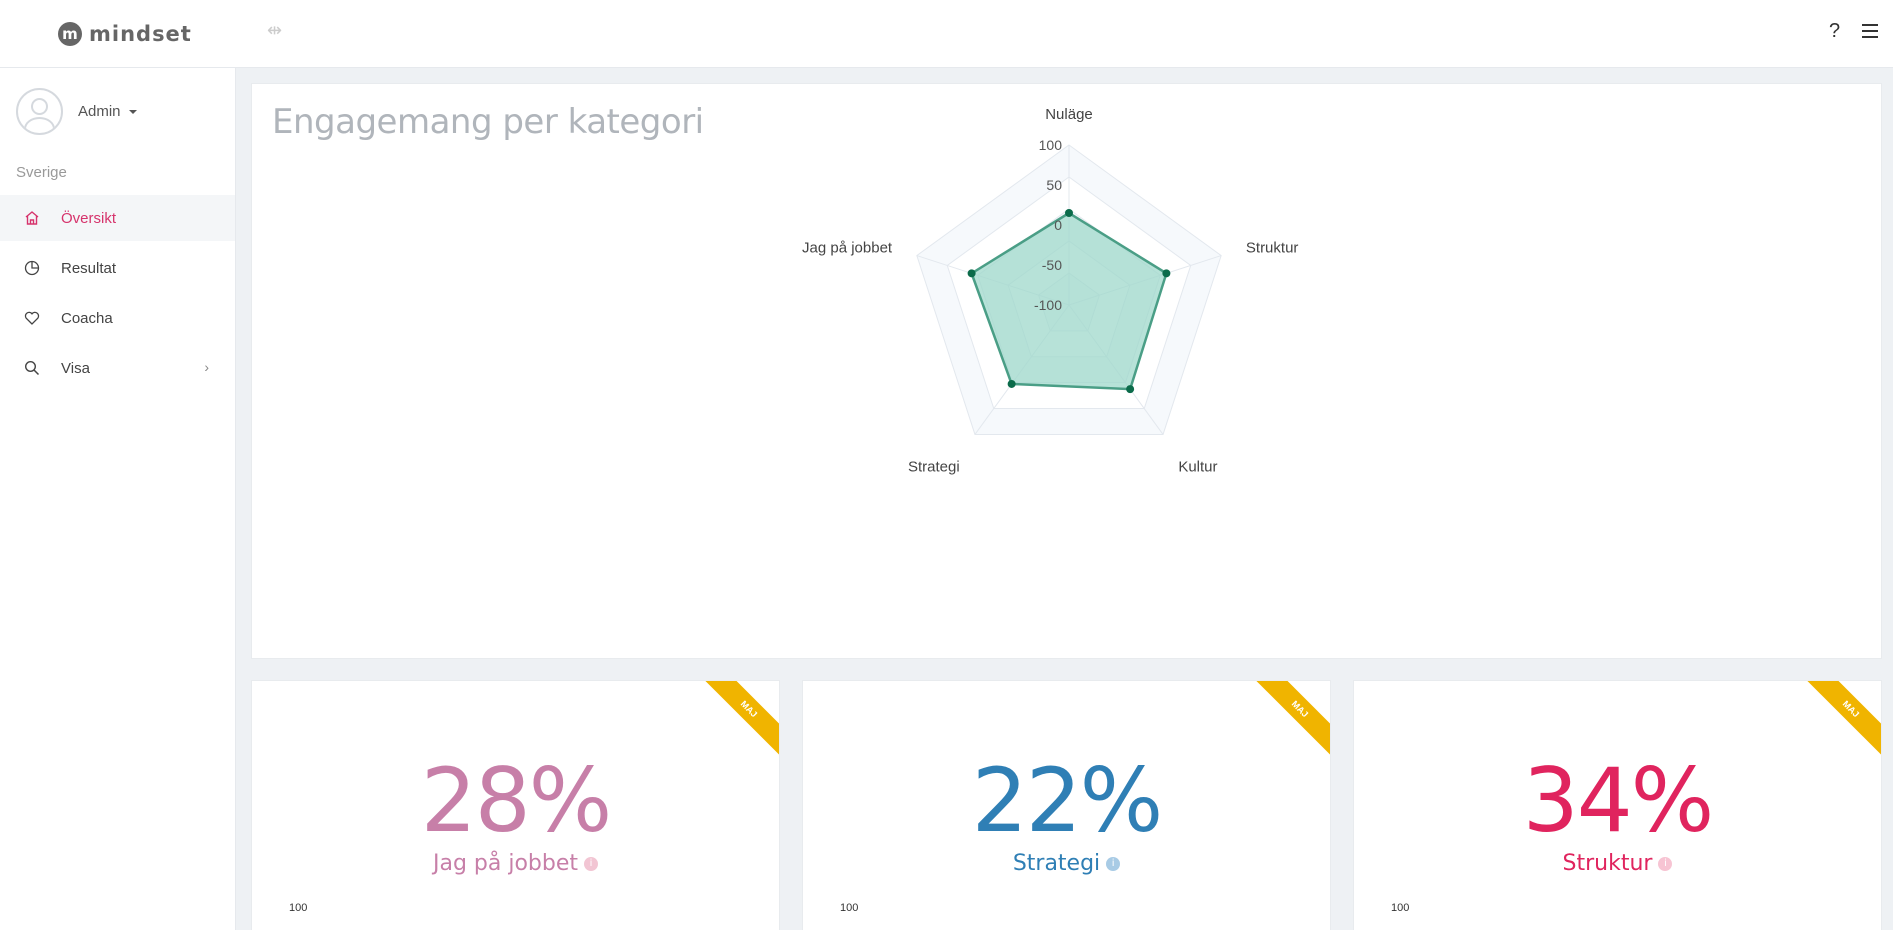 Image resolution: width=1893 pixels, height=930 pixels. I want to click on radar-tick-label: -50, so click(1052, 265).